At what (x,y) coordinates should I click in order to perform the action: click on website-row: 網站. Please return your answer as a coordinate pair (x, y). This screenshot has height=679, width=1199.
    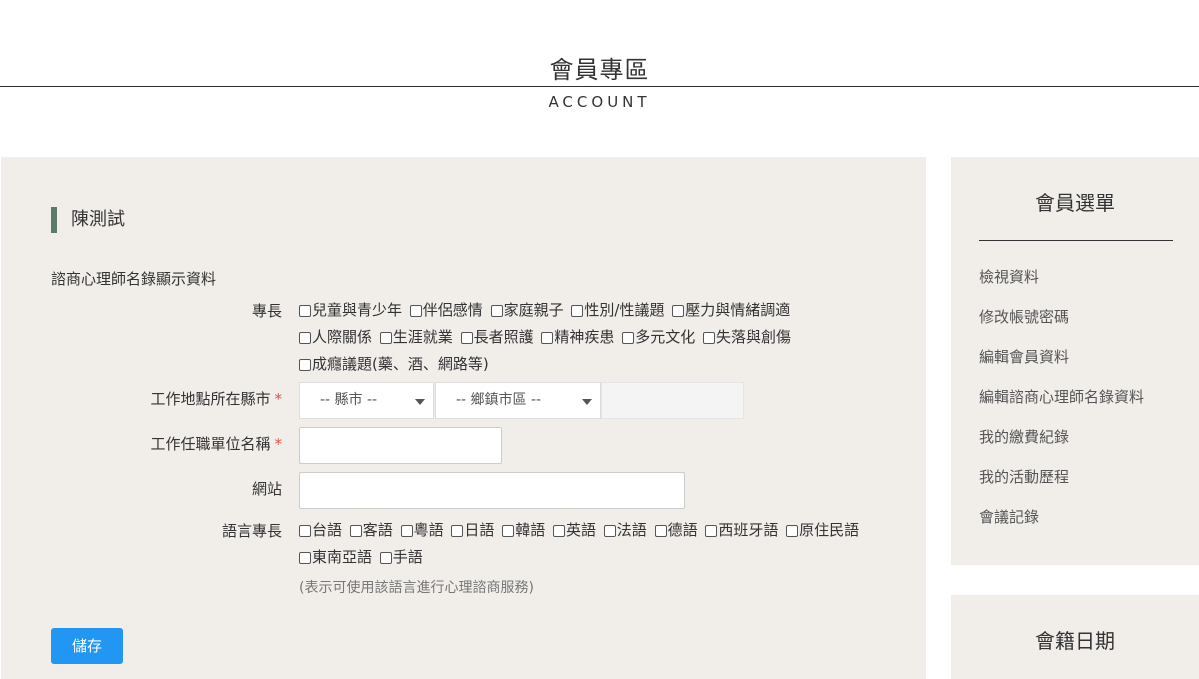
    Looking at the image, I should click on (463, 490).